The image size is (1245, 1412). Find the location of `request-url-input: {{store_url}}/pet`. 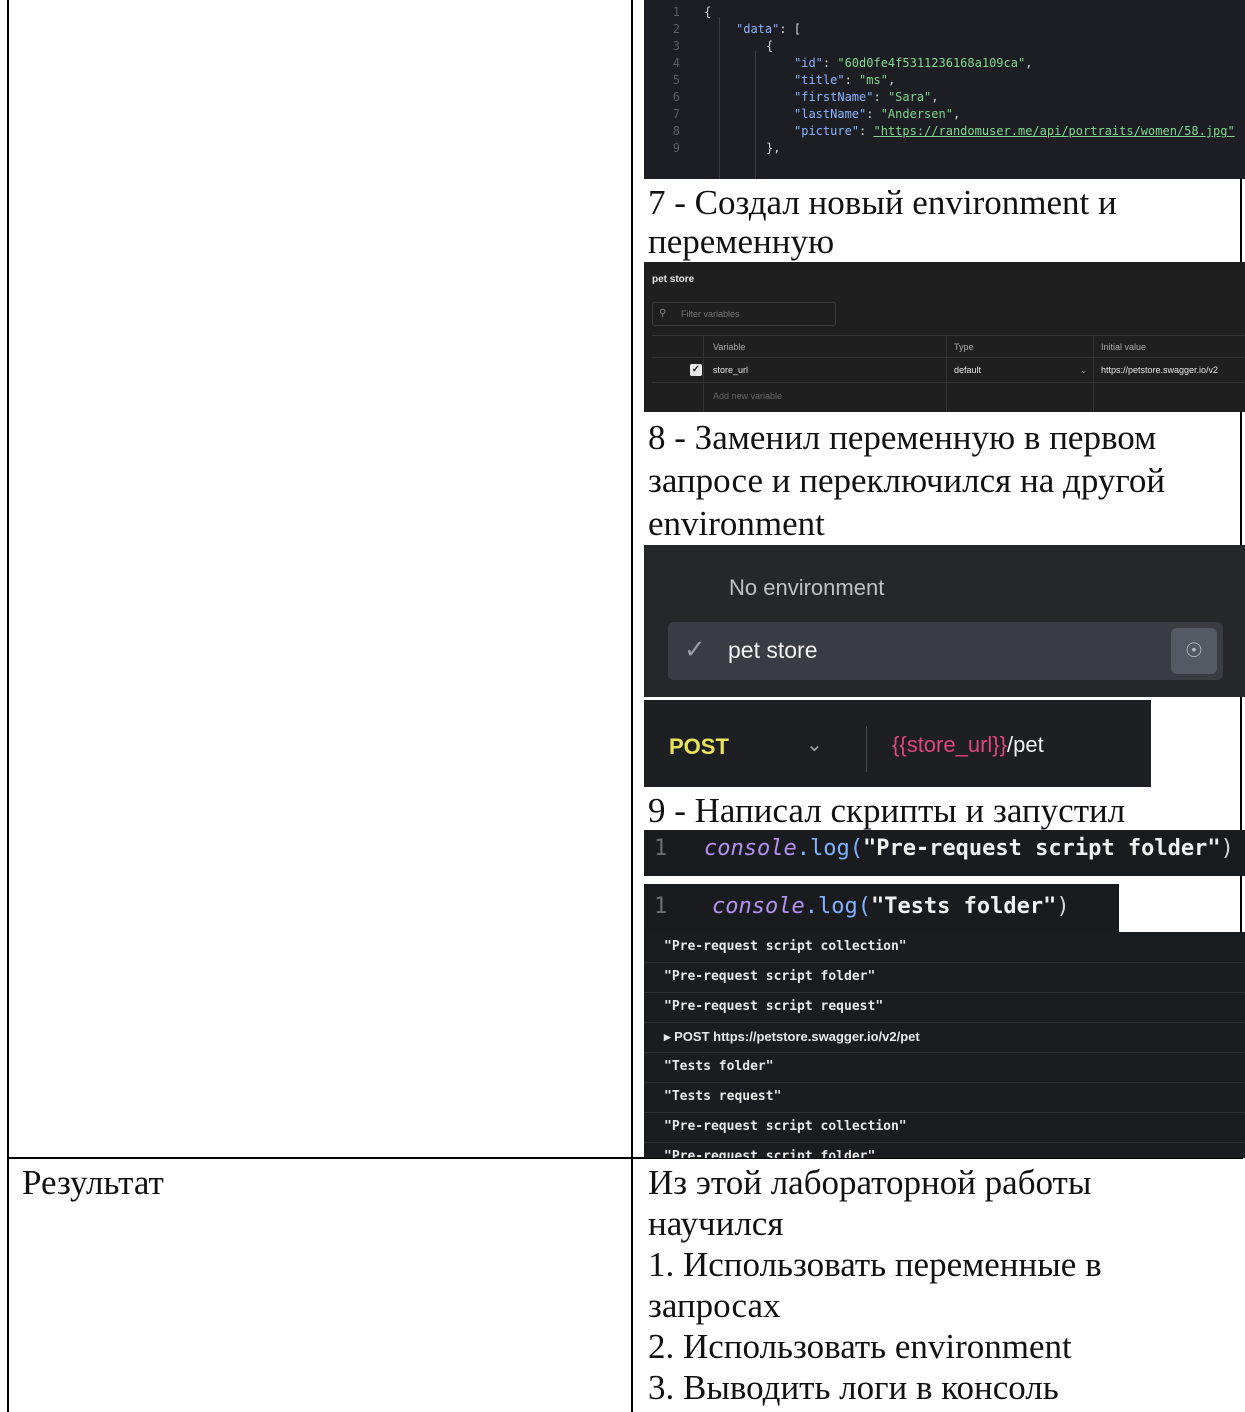

request-url-input: {{store_url}}/pet is located at coordinates (968, 745).